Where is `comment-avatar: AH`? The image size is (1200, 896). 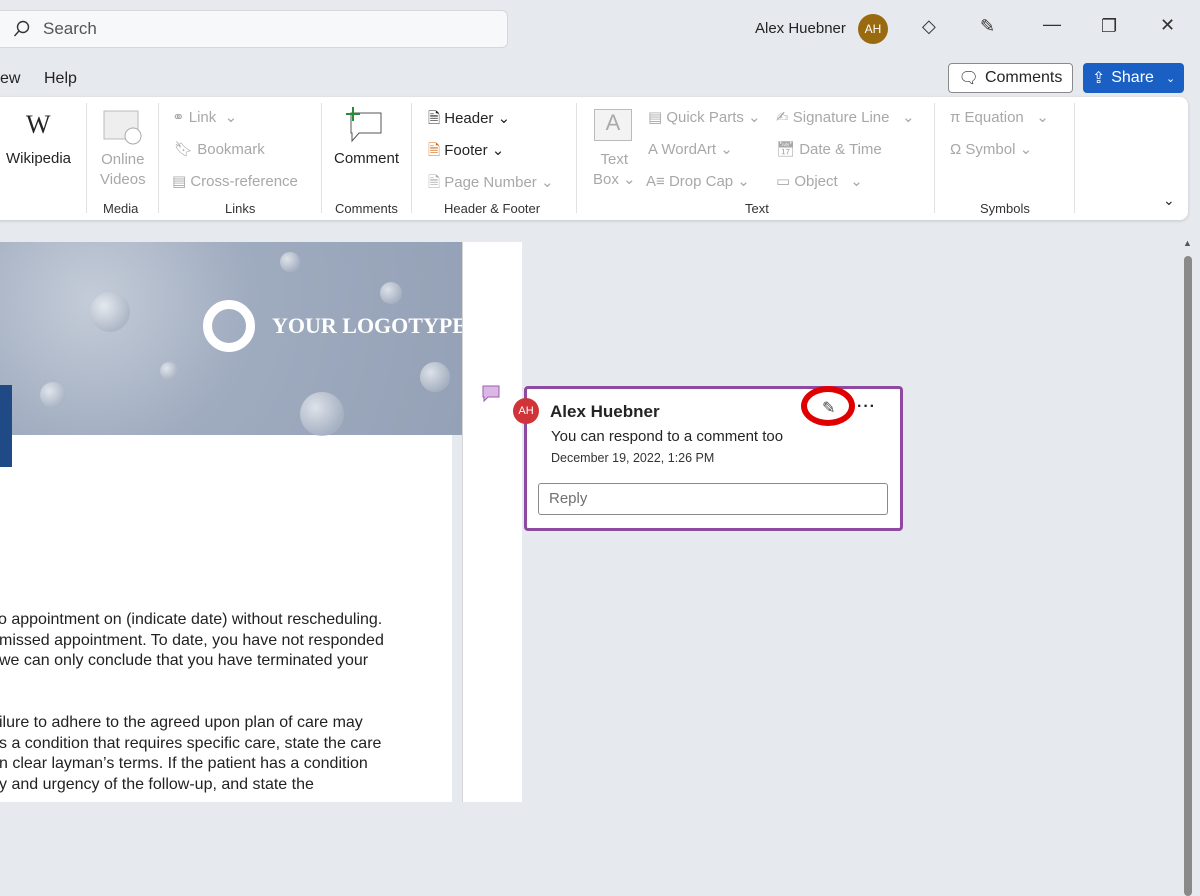 comment-avatar: AH is located at coordinates (526, 411).